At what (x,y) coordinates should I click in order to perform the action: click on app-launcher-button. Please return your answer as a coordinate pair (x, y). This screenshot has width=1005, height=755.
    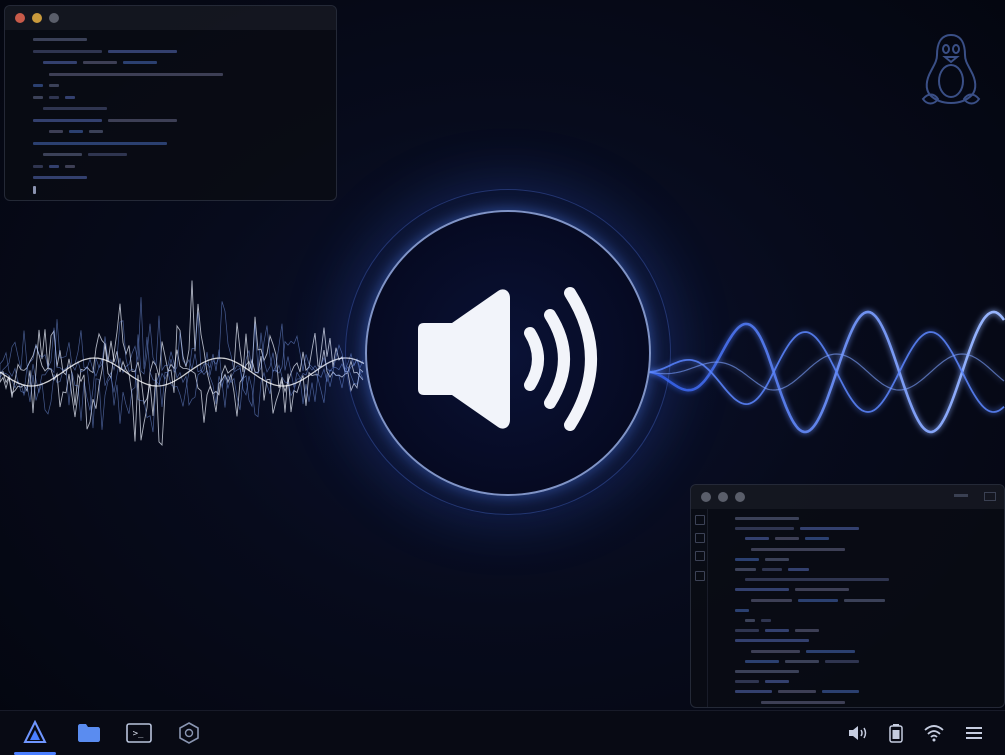
    Looking at the image, I should click on (35, 733).